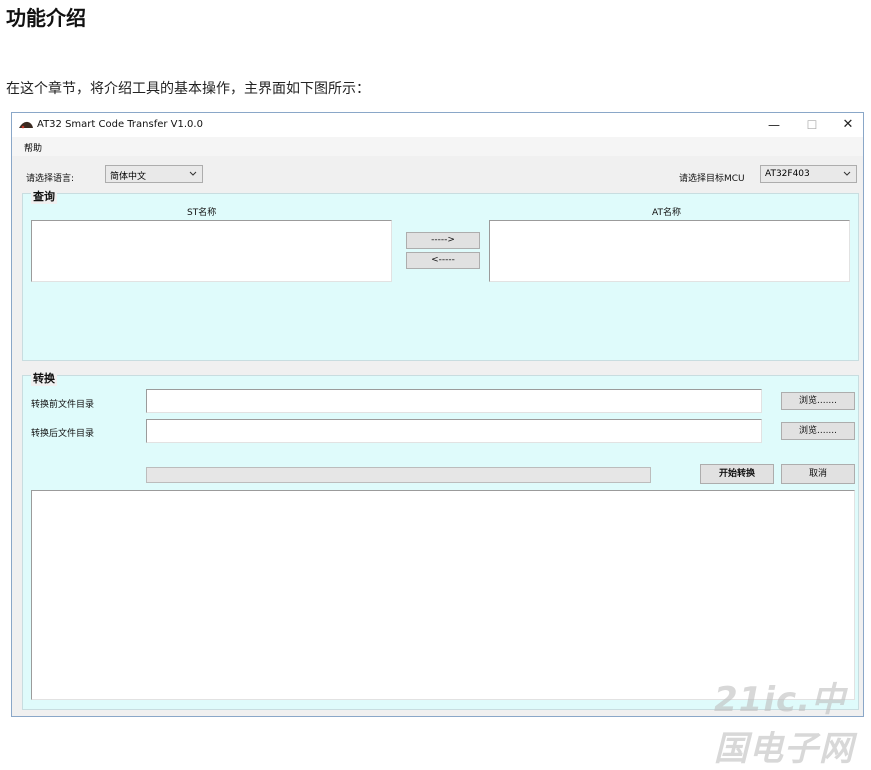  I want to click on source-dir-input, so click(454, 401).